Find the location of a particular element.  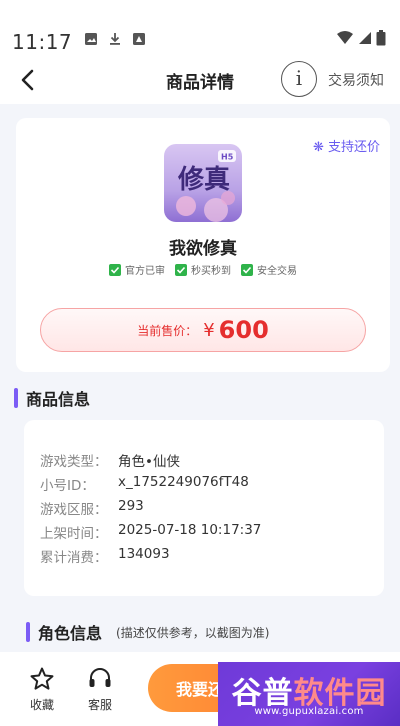

bargain-tag: ❋ 支持还价 is located at coordinates (346, 145).